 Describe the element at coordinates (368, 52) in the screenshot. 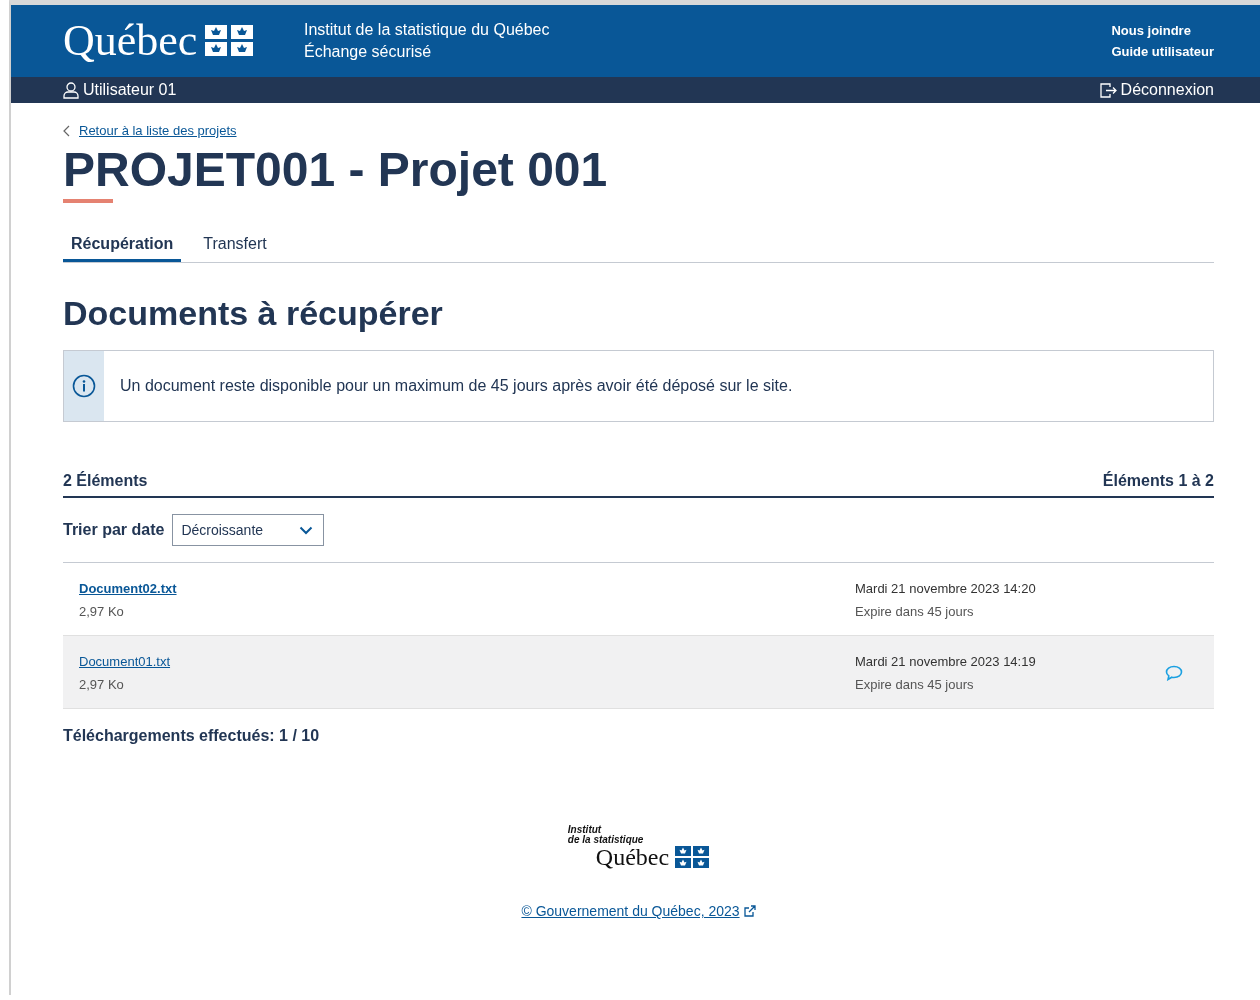

I see `app-name: Échange sécurisé` at that location.